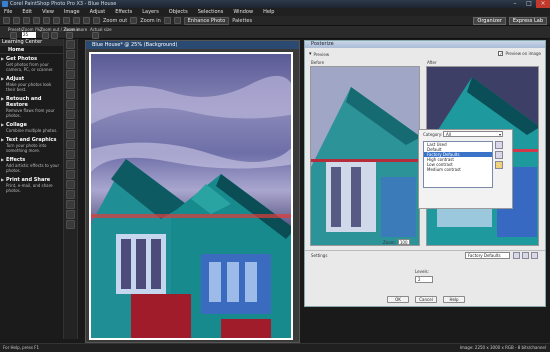  Describe the element at coordinates (16, 20) in the screenshot. I see `open-file-icon` at that location.